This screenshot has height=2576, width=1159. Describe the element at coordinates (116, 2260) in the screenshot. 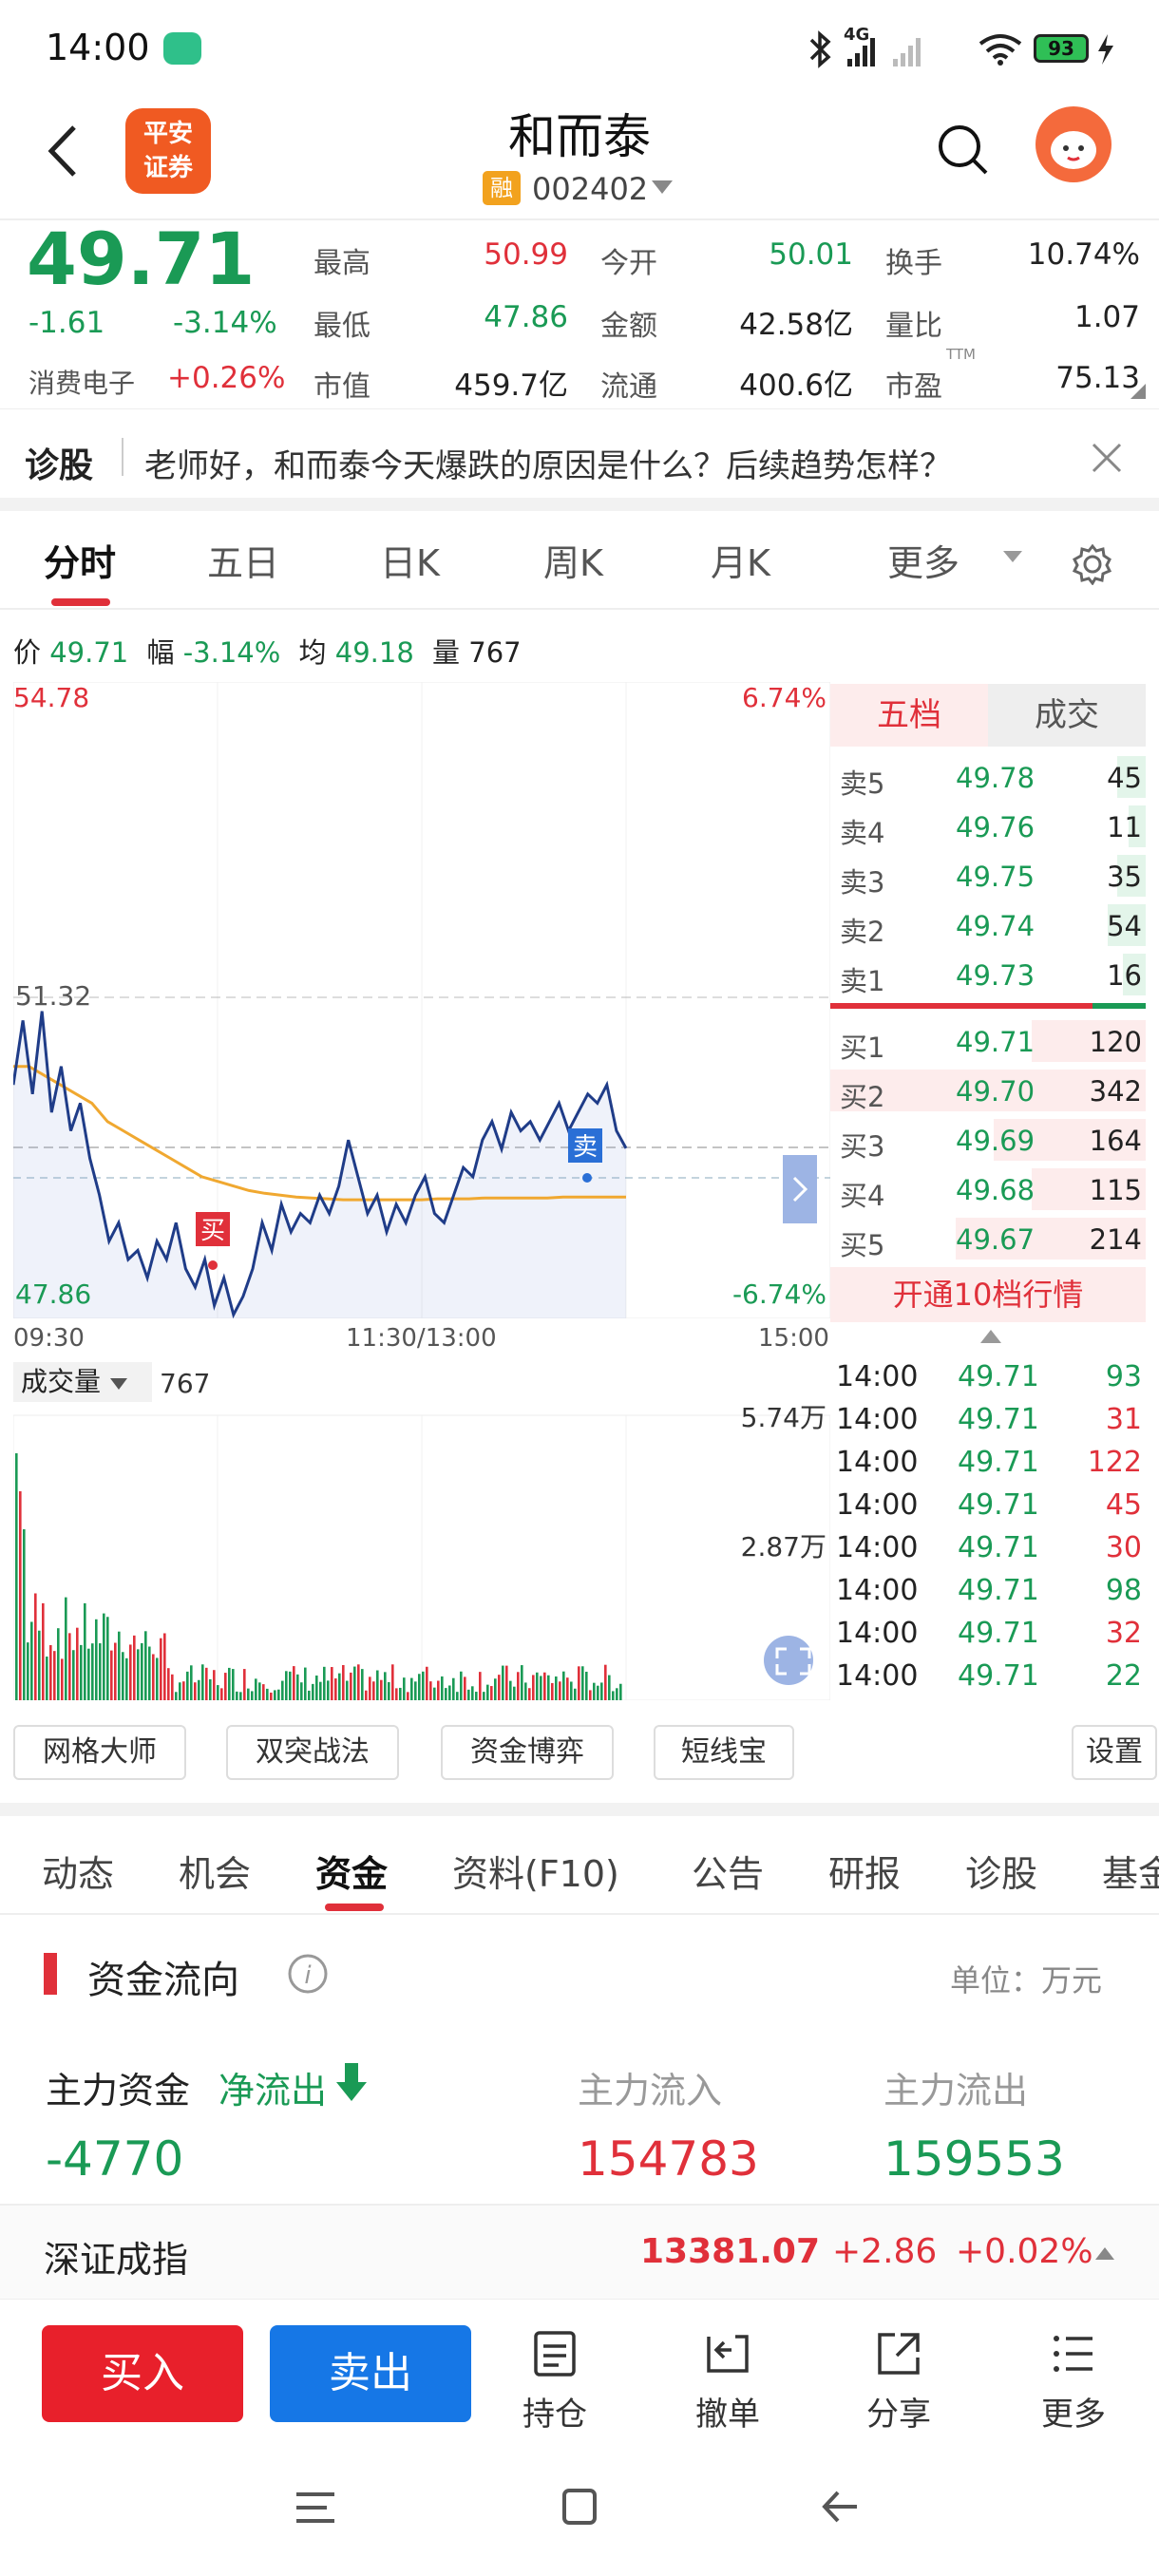

I see `index-name: 深证成指` at that location.